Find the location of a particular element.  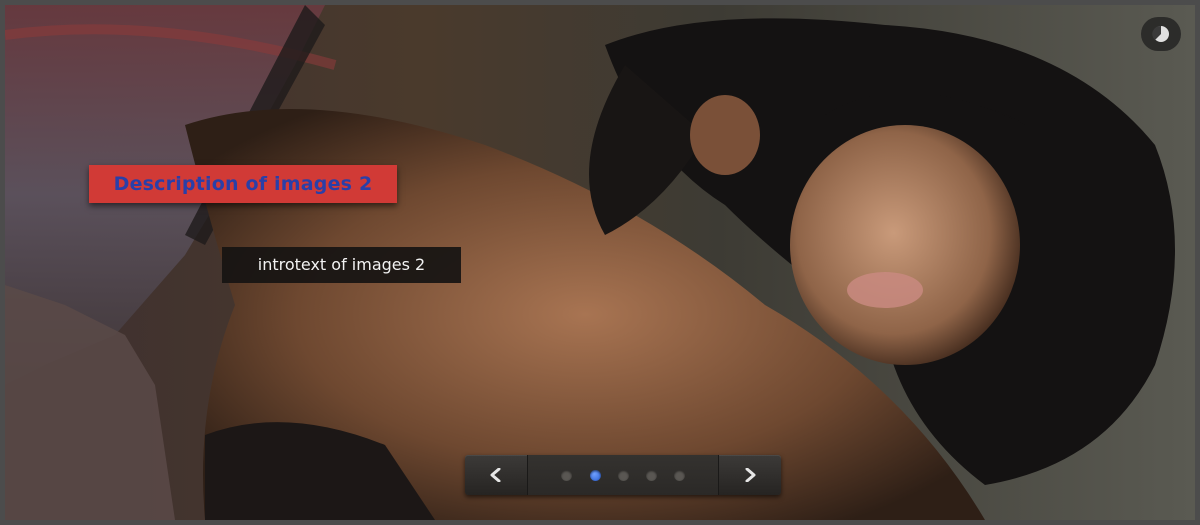

next-slide-button is located at coordinates (749, 475).